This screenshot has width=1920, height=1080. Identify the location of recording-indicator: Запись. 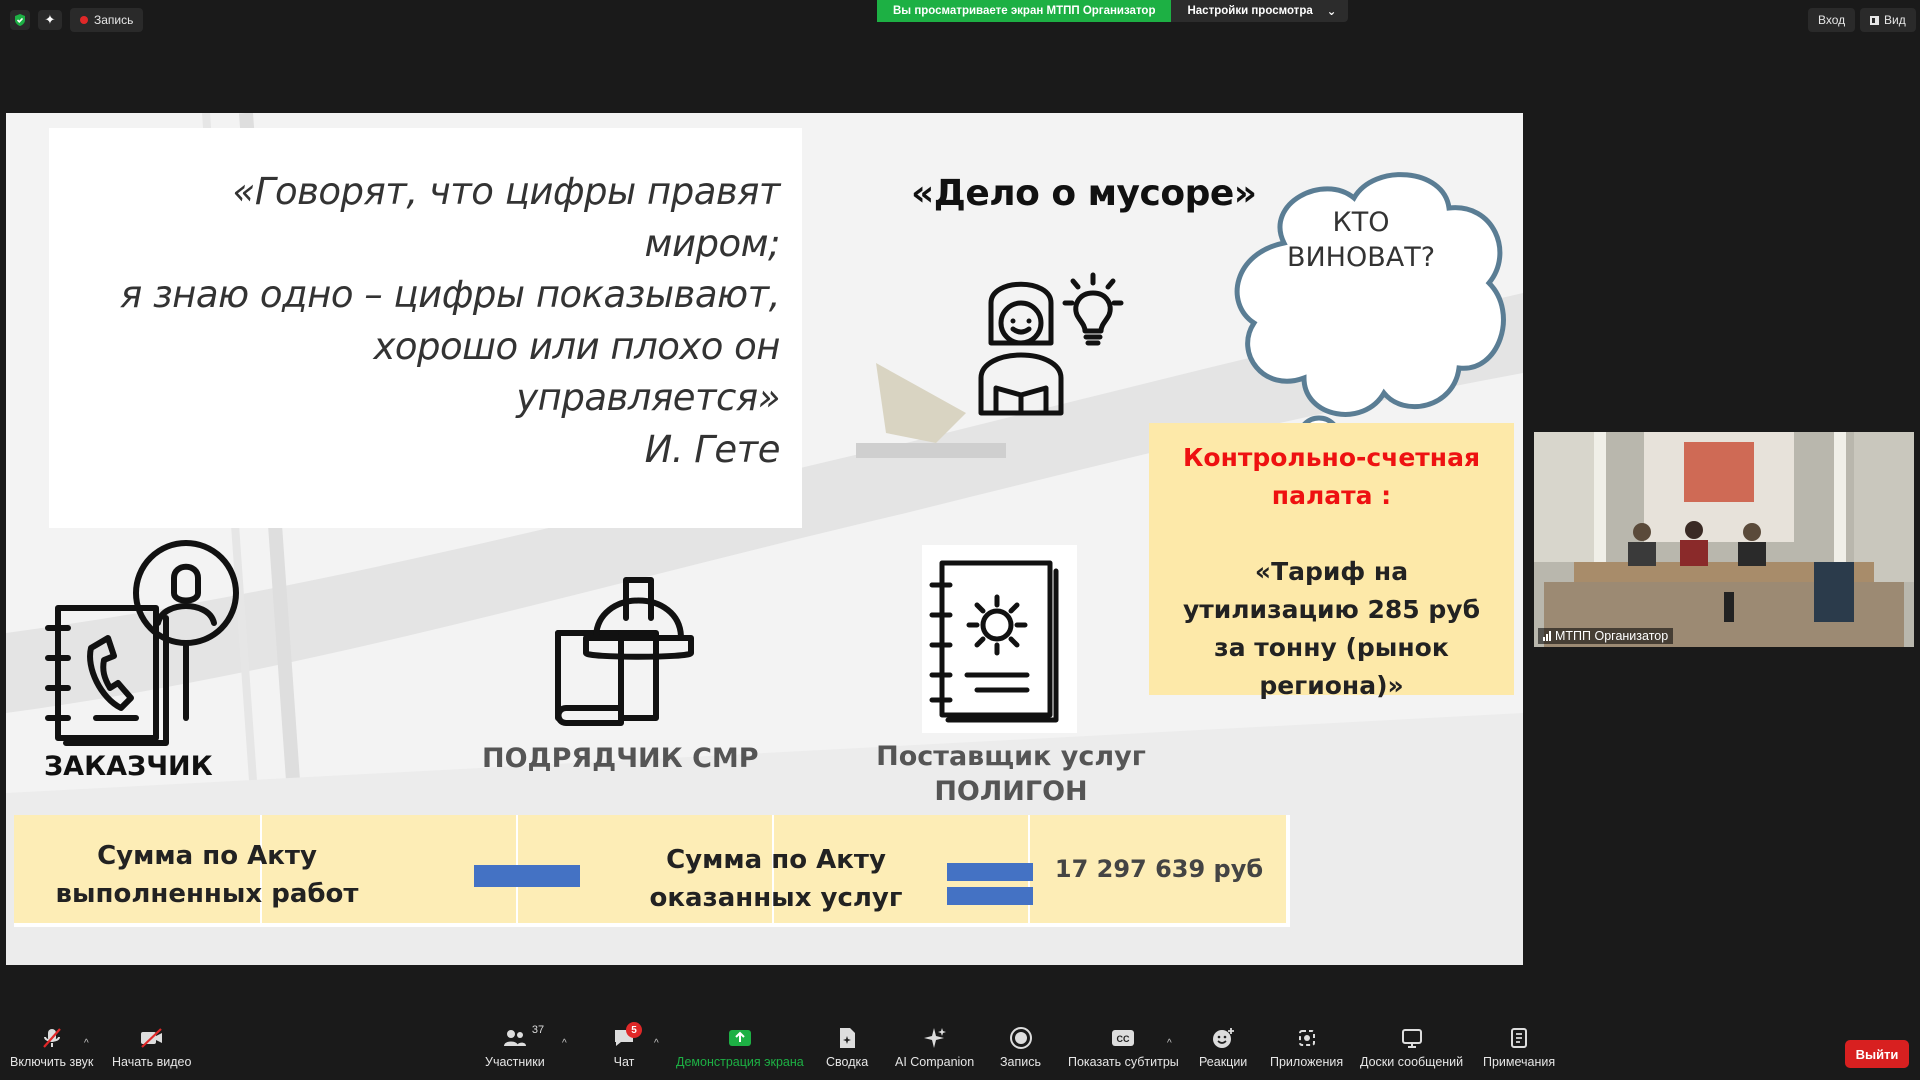
(107, 20).